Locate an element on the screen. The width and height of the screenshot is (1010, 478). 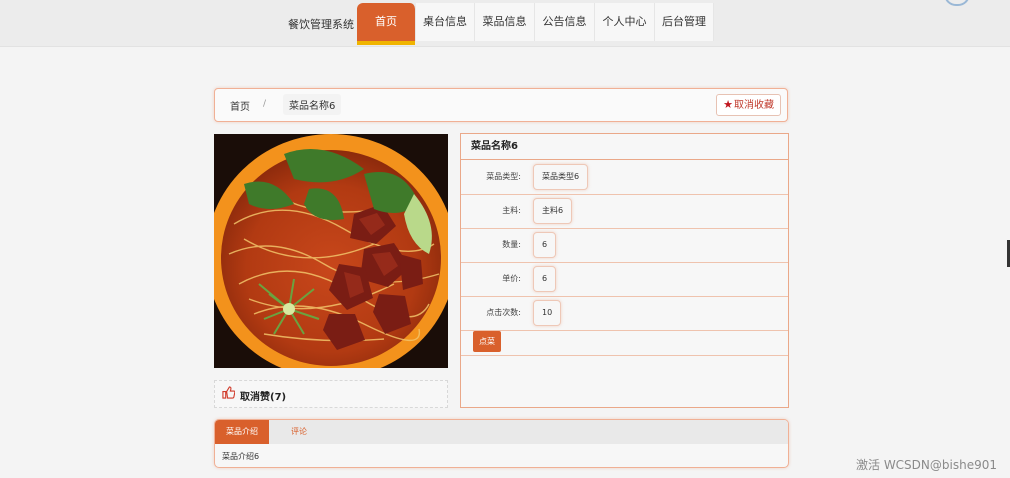
site-brand: 餐饮管理系统 is located at coordinates (321, 24).